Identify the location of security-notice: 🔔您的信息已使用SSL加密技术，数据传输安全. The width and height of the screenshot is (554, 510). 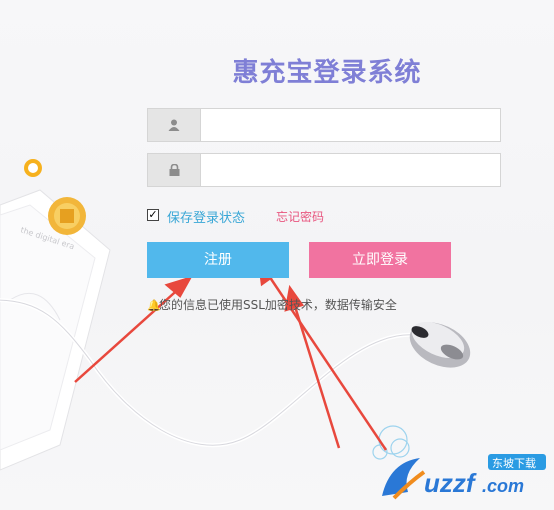
(272, 304).